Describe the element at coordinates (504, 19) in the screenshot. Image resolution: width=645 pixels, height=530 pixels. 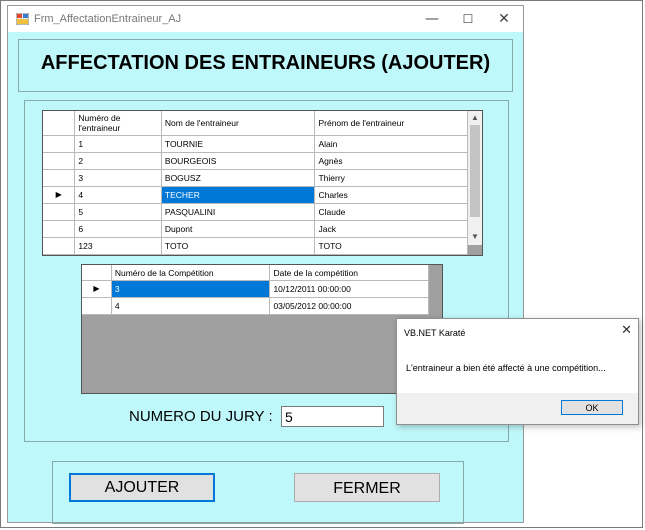
I see `close-button: ✕` at that location.